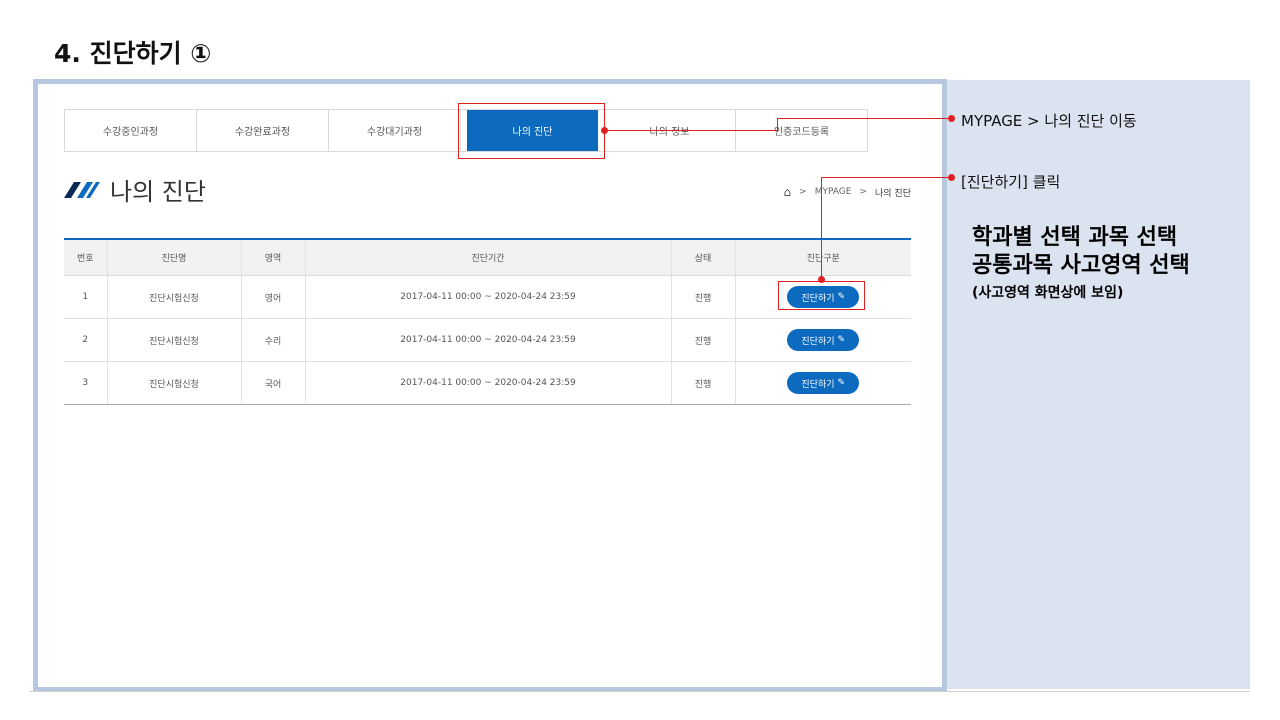 This screenshot has width=1280, height=720. What do you see at coordinates (273, 297) in the screenshot?
I see `cell-area: 영어` at bounding box center [273, 297].